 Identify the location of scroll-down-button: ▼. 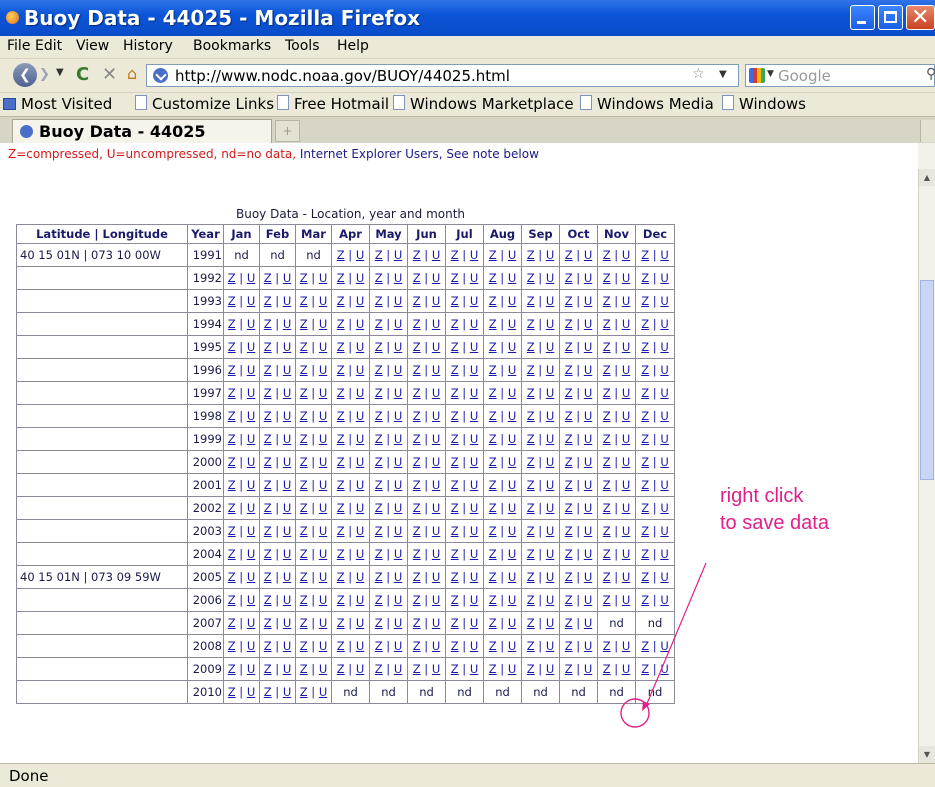
(927, 754).